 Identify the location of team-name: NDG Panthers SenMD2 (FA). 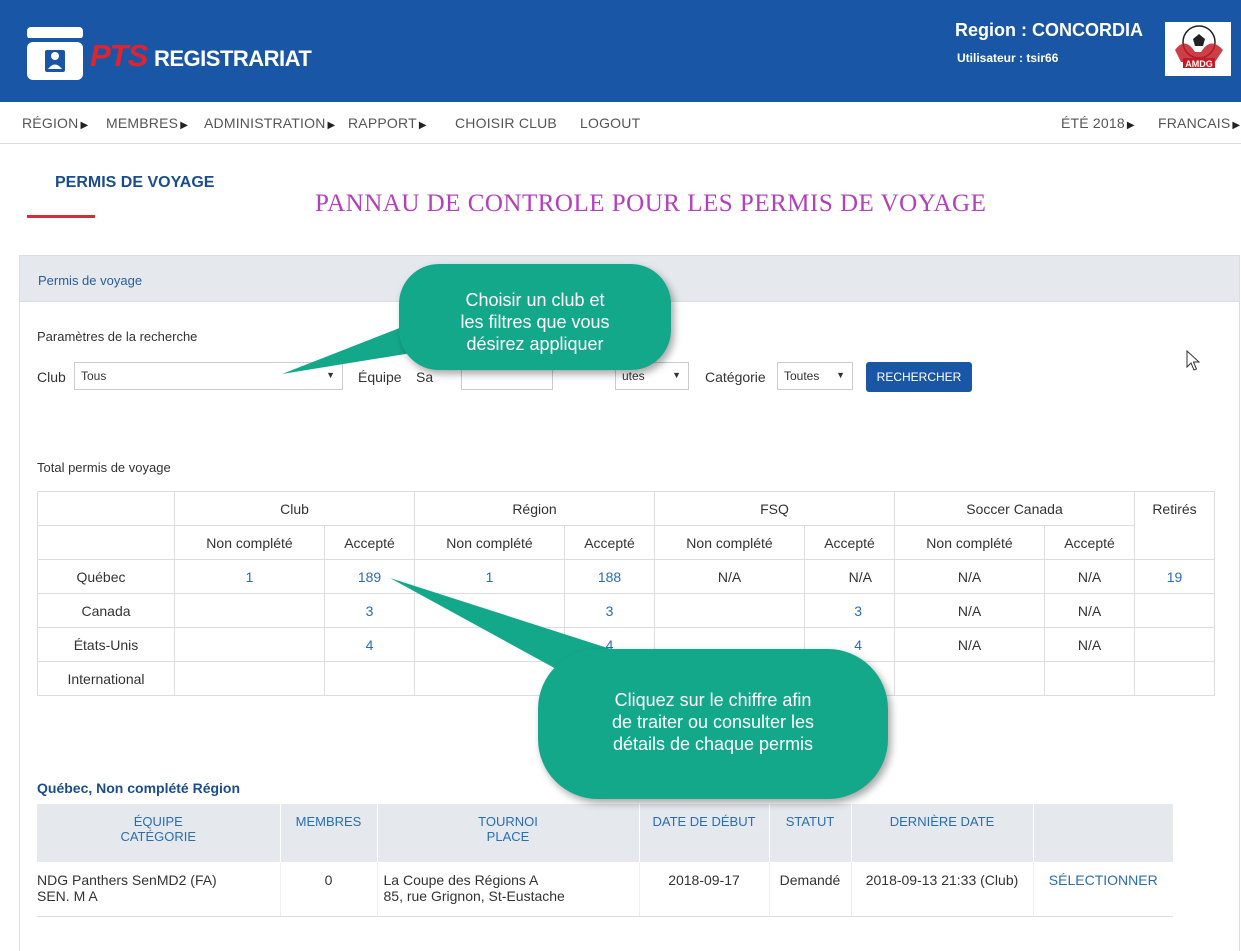
(127, 880).